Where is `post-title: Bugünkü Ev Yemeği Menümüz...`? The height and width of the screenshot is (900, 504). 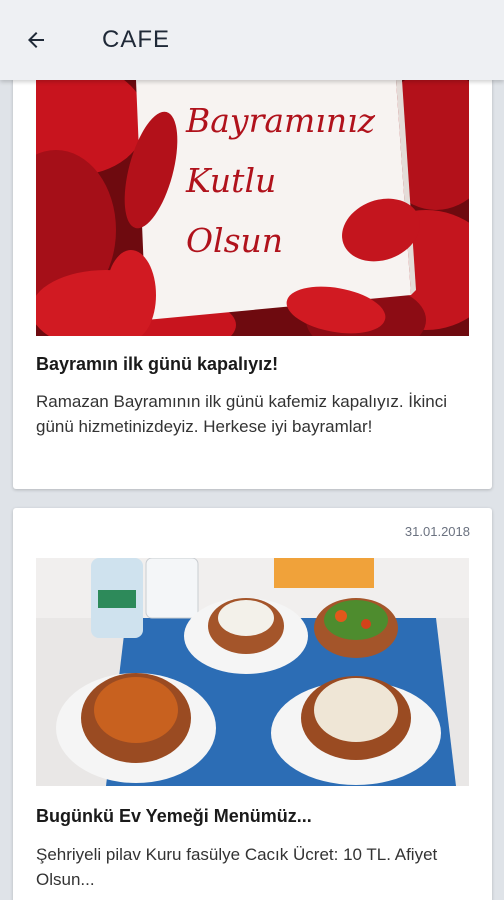
post-title: Bugünkü Ev Yemeği Menümüz... is located at coordinates (174, 816).